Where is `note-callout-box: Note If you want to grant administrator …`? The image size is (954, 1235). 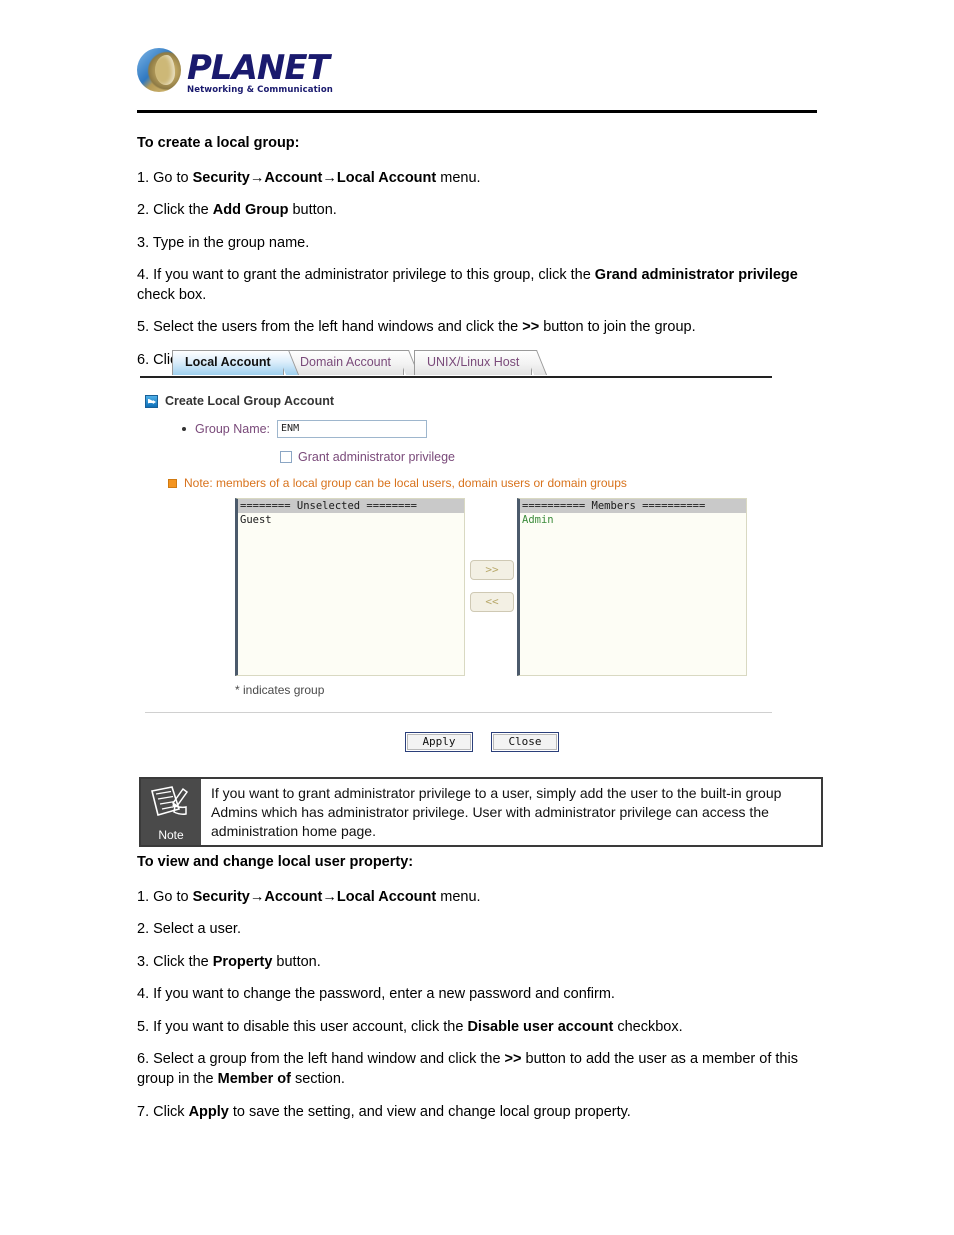
note-callout-box: Note If you want to grant administrator … is located at coordinates (481, 812).